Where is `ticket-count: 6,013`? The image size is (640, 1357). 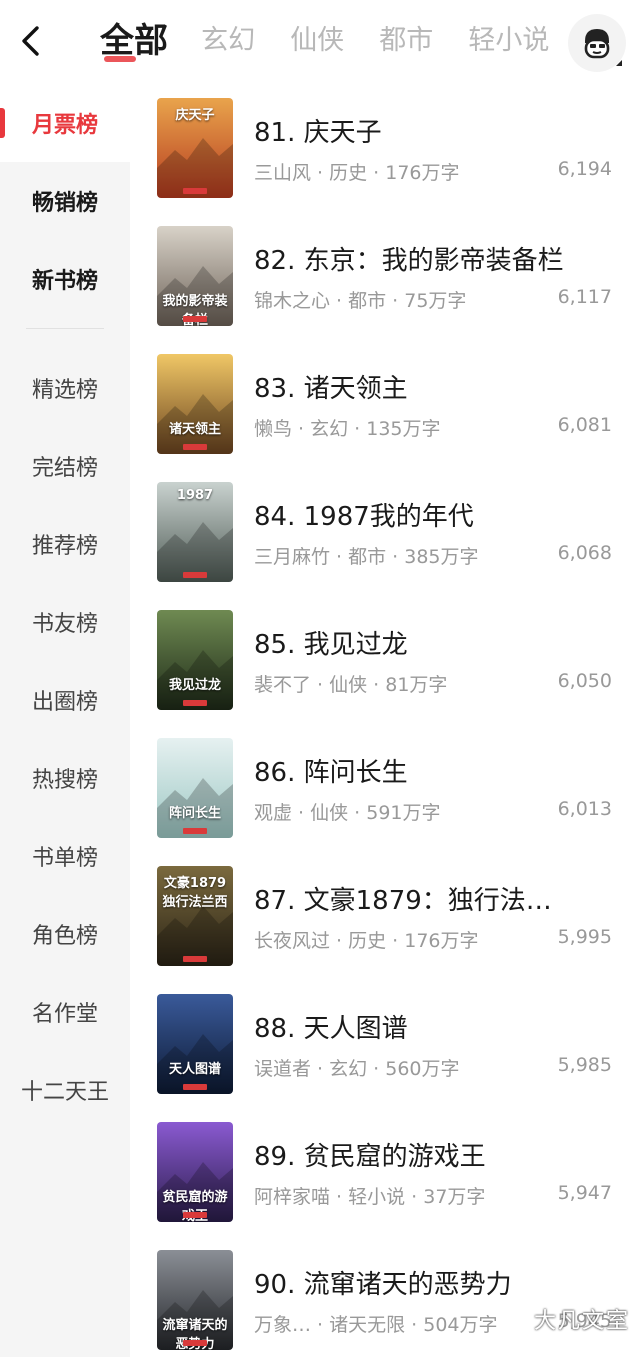 ticket-count: 6,013 is located at coordinates (584, 809).